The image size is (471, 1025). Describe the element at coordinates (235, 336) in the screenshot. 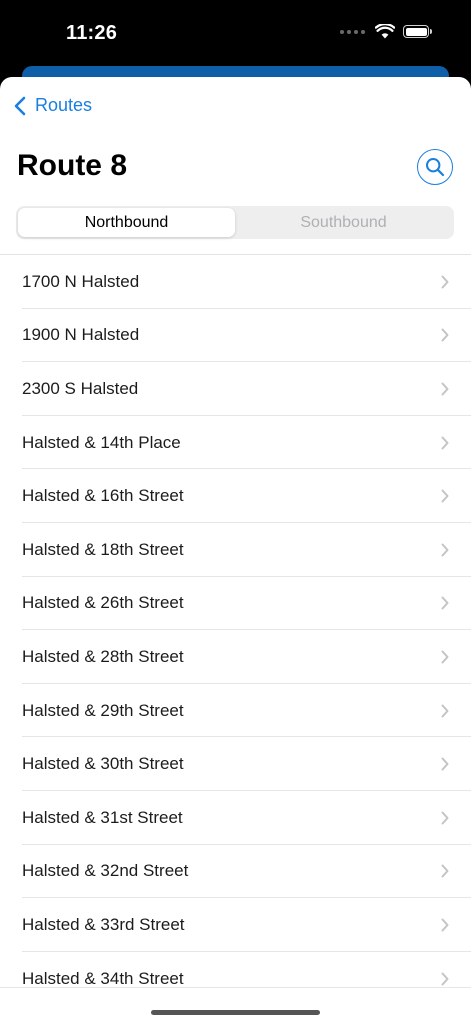

I see `stop-row: 1900 N Halsted` at that location.